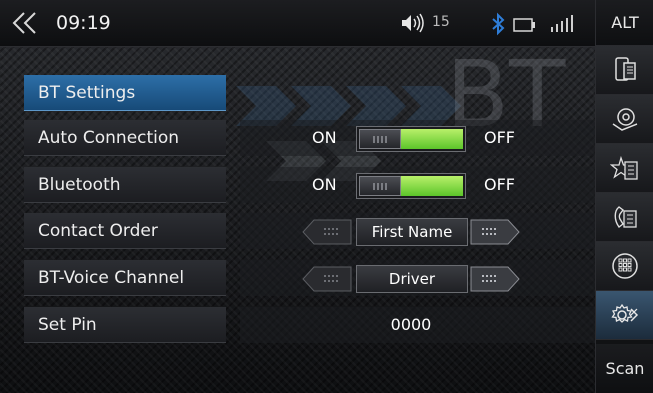  Describe the element at coordinates (441, 22) in the screenshot. I see `volume-level: 15` at that location.